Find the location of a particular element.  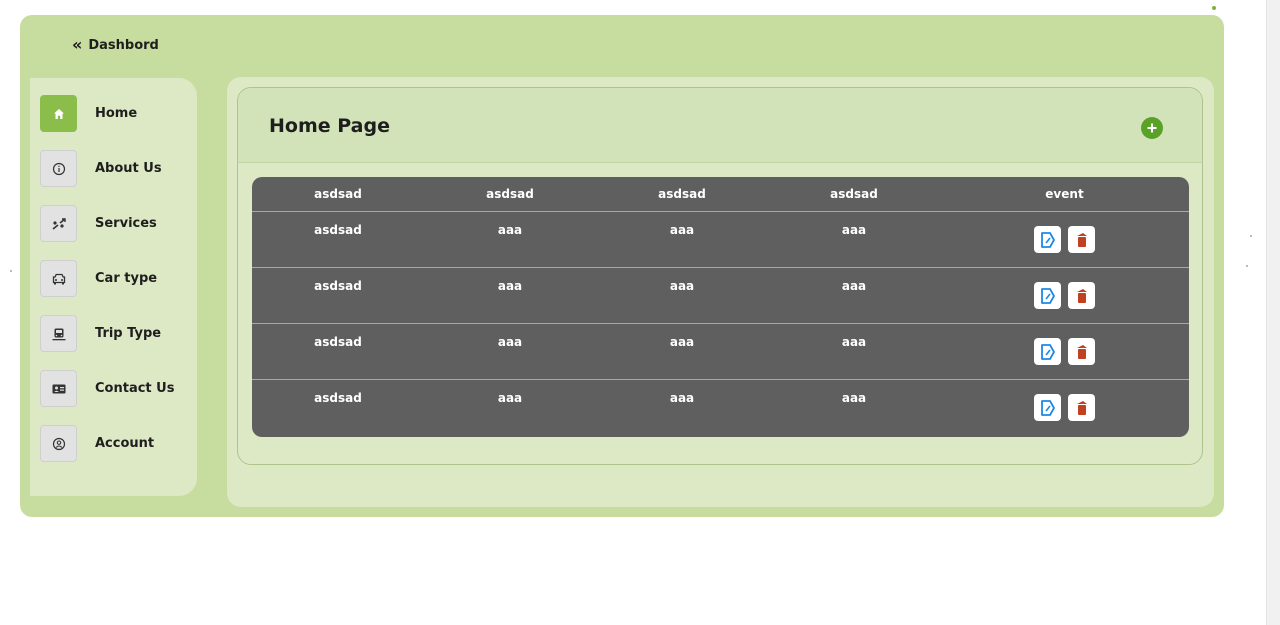

sidebar-item-label: Account is located at coordinates (125, 443).